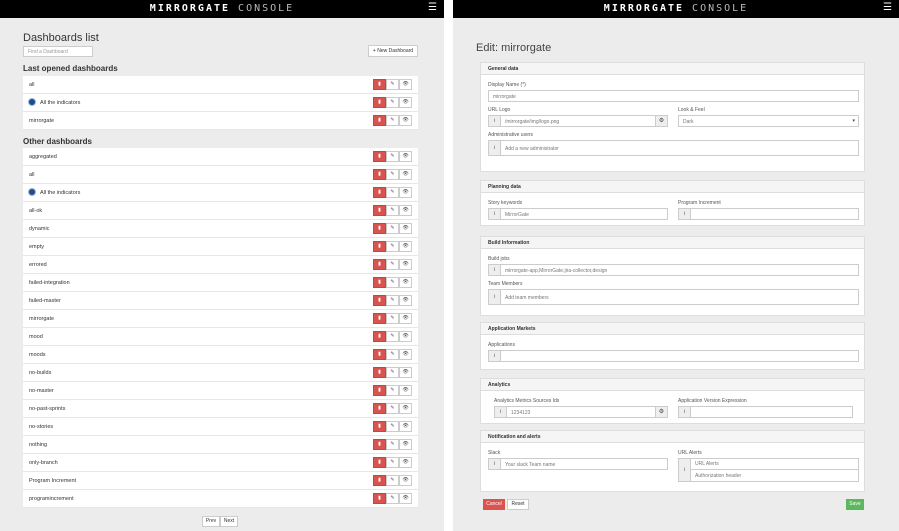 The width and height of the screenshot is (899, 531). What do you see at coordinates (220, 463) in the screenshot?
I see `dashboard-row: only-branch ▮ ✎ 👁` at bounding box center [220, 463].